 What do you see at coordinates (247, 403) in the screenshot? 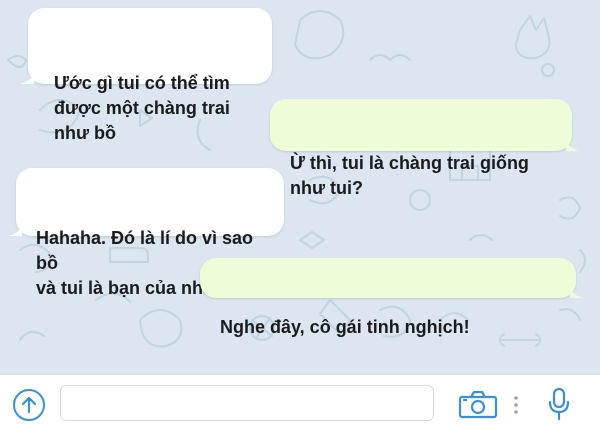
I see `message-input` at bounding box center [247, 403].